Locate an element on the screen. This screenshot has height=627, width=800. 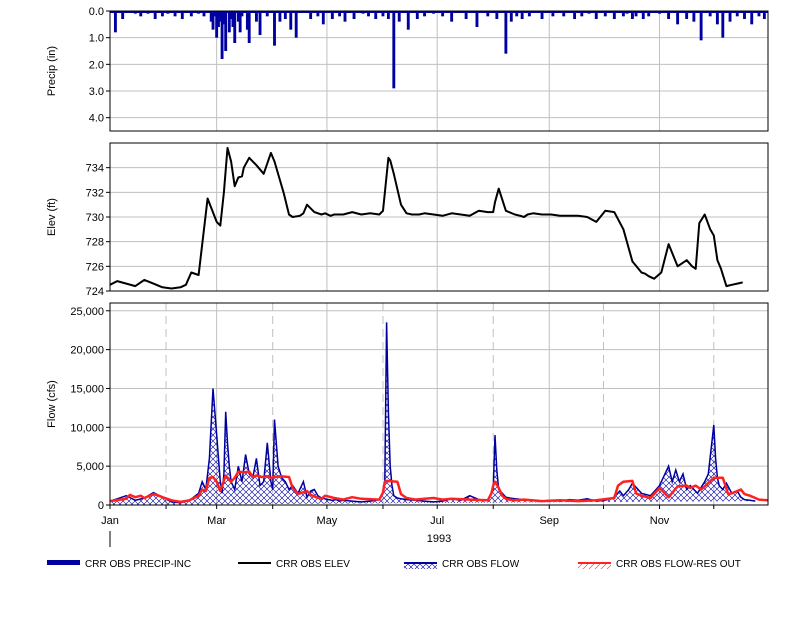
y-tick-label: 1.0 is located at coordinates (96, 39).